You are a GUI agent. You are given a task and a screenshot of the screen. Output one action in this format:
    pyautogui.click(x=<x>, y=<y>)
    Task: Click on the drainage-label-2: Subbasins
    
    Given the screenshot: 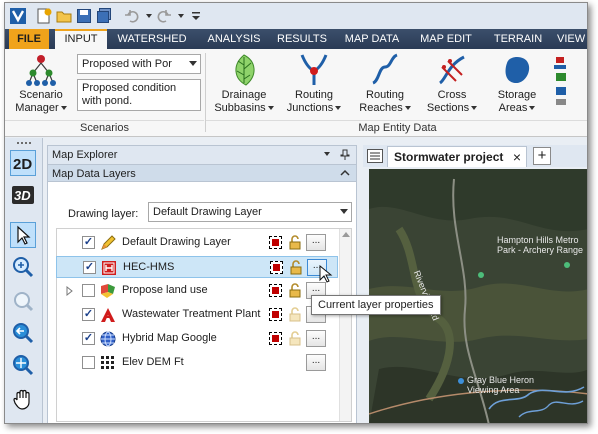 What is the action you would take?
    pyautogui.click(x=240, y=108)
    